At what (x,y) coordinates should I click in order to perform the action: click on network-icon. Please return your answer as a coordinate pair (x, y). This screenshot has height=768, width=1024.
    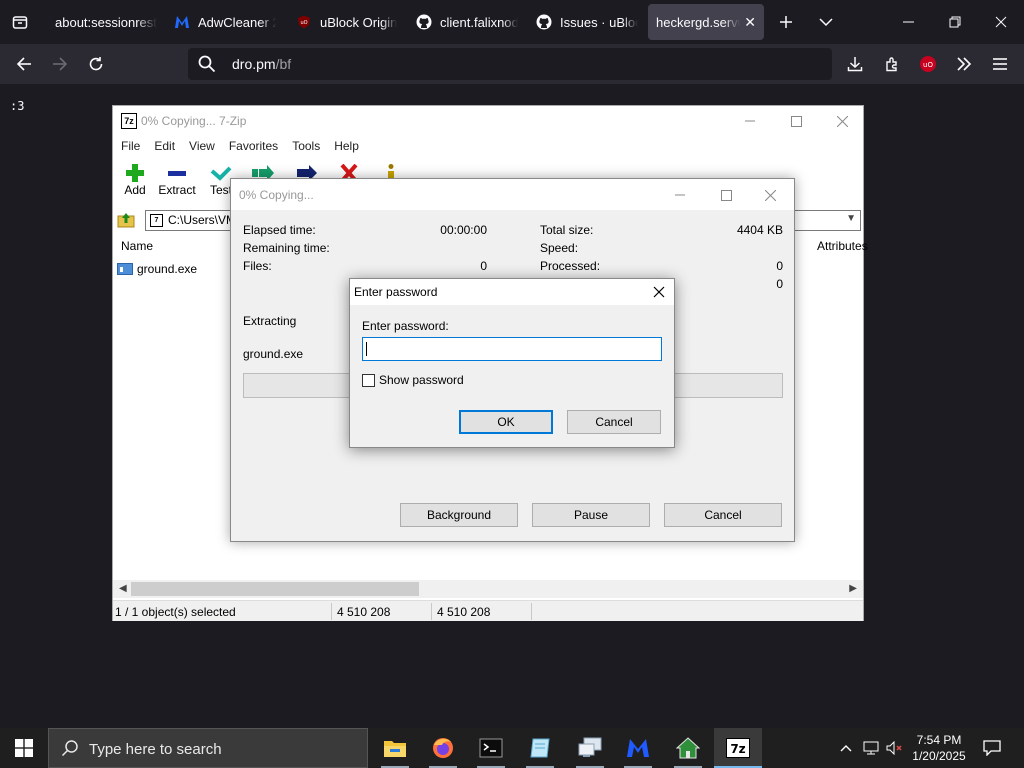
    Looking at the image, I should click on (871, 748).